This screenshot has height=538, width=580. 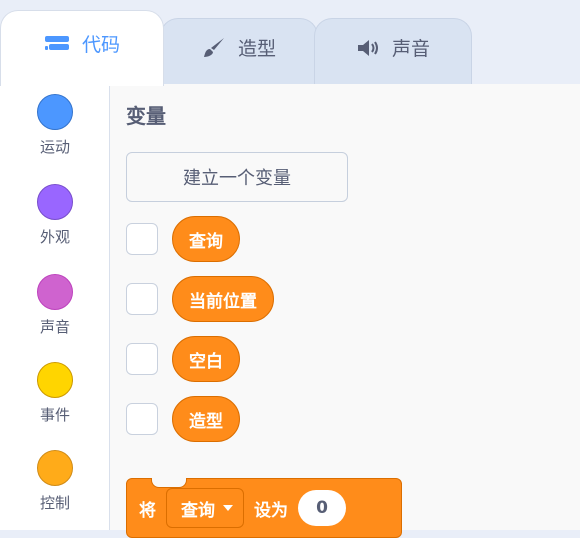 I want to click on variable-row: 查询, so click(x=183, y=239).